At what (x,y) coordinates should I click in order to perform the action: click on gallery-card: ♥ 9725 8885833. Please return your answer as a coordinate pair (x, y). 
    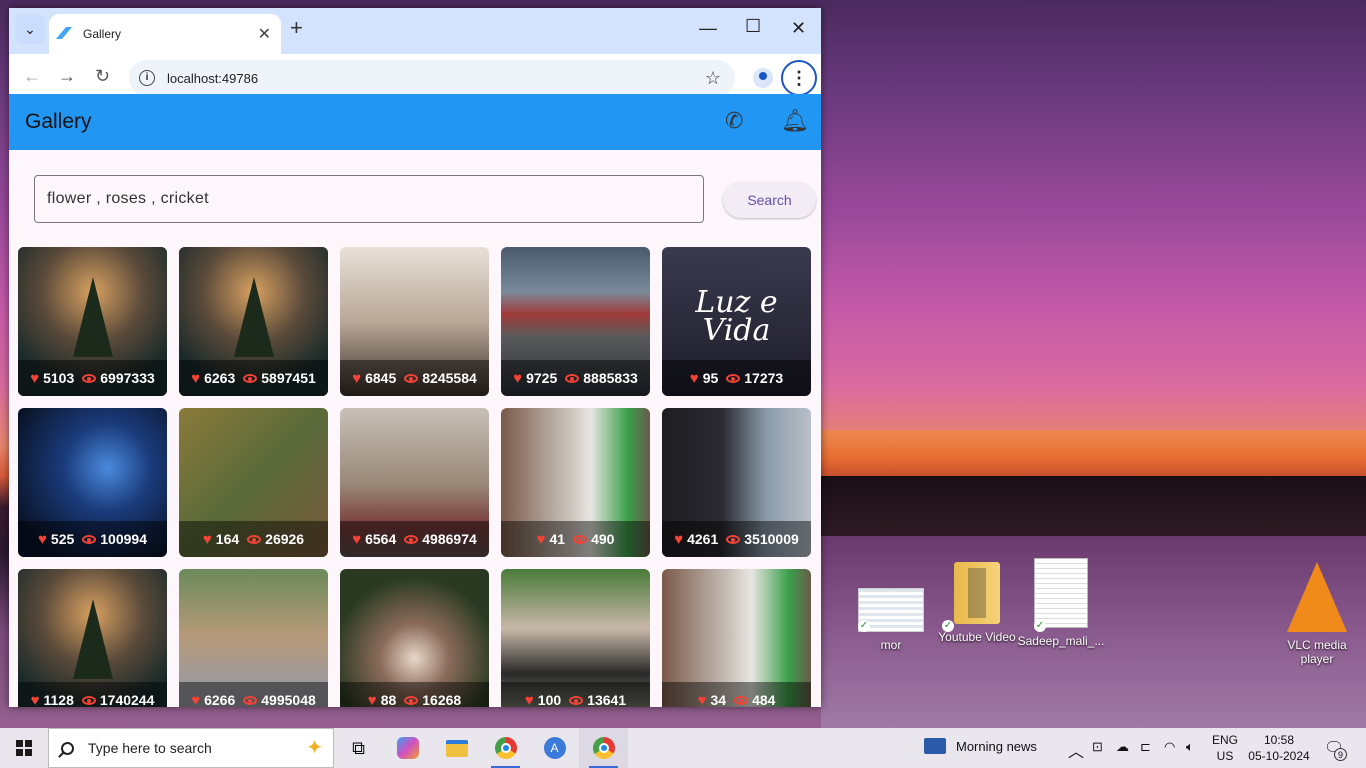
    Looking at the image, I should click on (575, 321).